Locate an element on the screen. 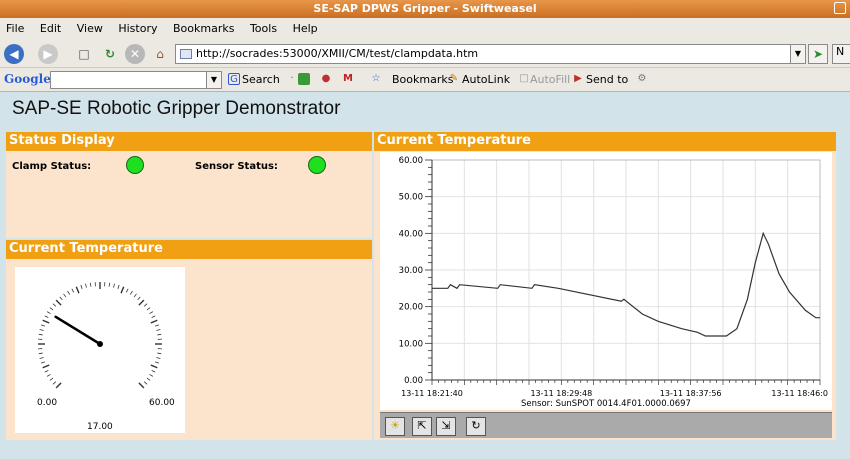 This screenshot has height=459, width=850. new-tab-icon: □ is located at coordinates (84, 54).